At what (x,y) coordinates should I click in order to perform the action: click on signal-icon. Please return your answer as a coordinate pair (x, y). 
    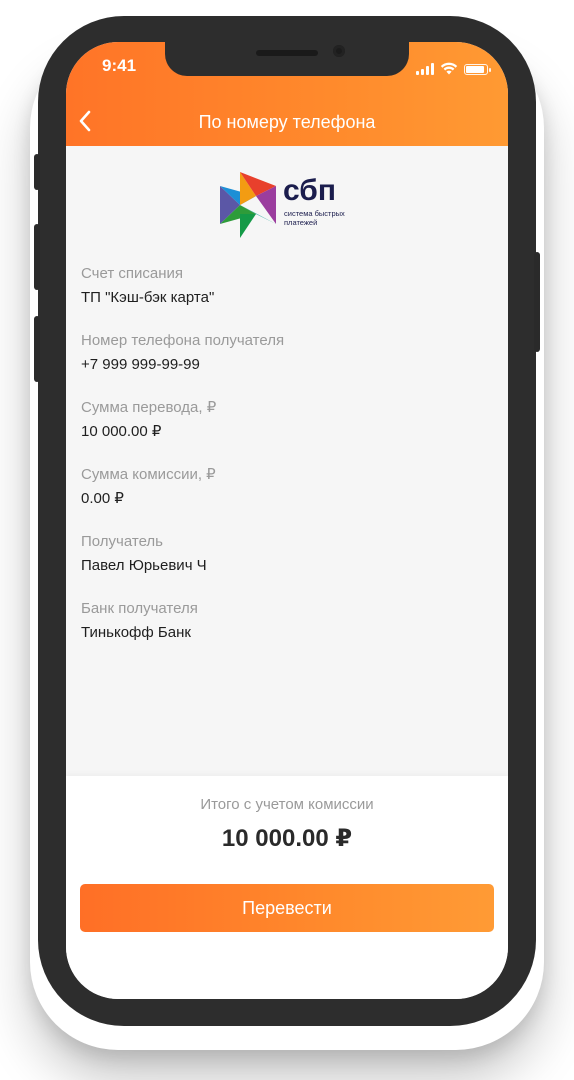
    Looking at the image, I should click on (425, 69).